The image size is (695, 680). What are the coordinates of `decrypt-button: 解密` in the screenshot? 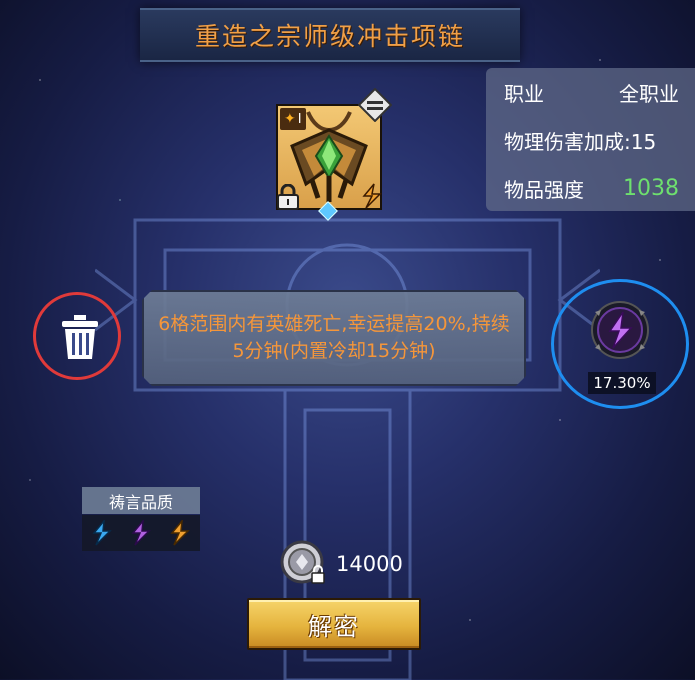 It's located at (334, 624).